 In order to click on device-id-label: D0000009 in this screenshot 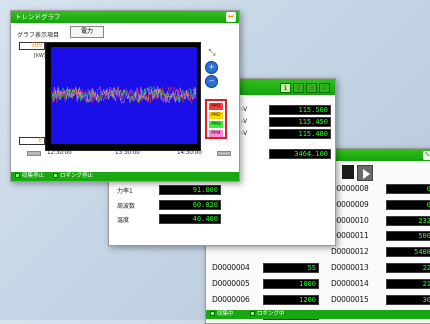, I will do `click(350, 204)`.